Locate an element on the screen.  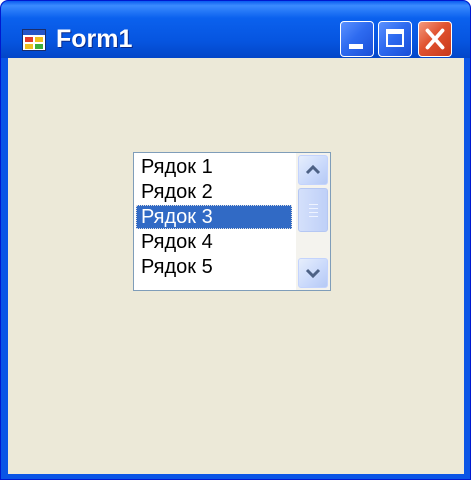
list-item: Рядок 2 is located at coordinates (214, 192).